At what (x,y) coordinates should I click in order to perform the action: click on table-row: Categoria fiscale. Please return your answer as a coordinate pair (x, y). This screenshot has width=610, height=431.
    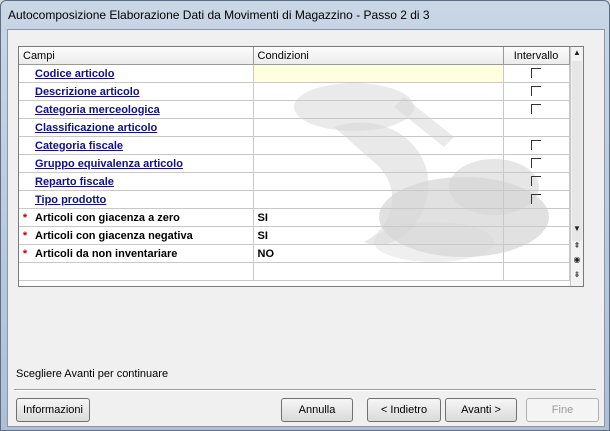
    Looking at the image, I should click on (294, 145).